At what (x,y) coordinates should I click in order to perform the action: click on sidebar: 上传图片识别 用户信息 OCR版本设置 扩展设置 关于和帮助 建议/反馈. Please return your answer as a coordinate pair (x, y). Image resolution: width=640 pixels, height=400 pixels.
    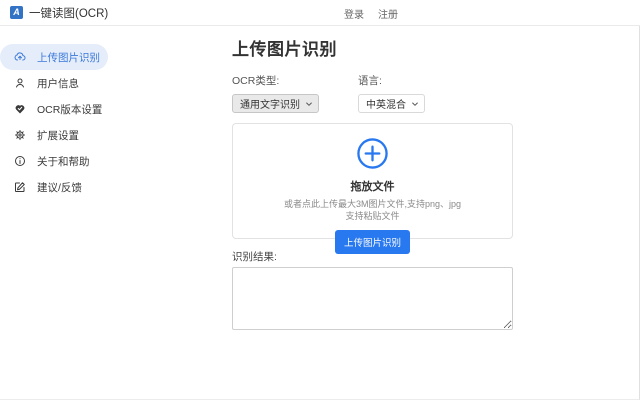
    Looking at the image, I should click on (60, 122).